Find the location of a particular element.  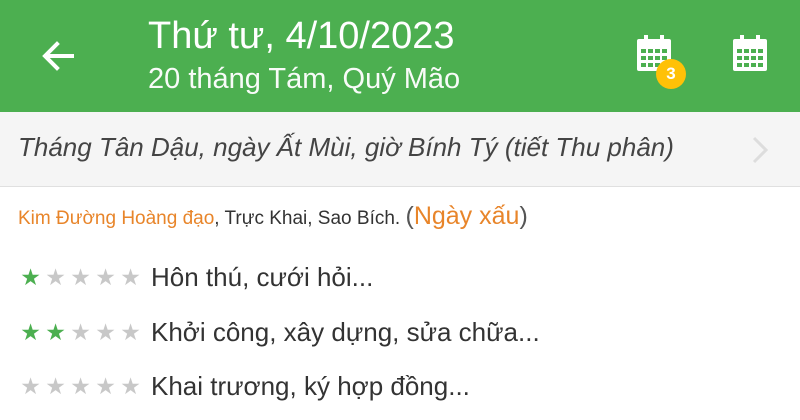

close-paren: ) is located at coordinates (523, 216).